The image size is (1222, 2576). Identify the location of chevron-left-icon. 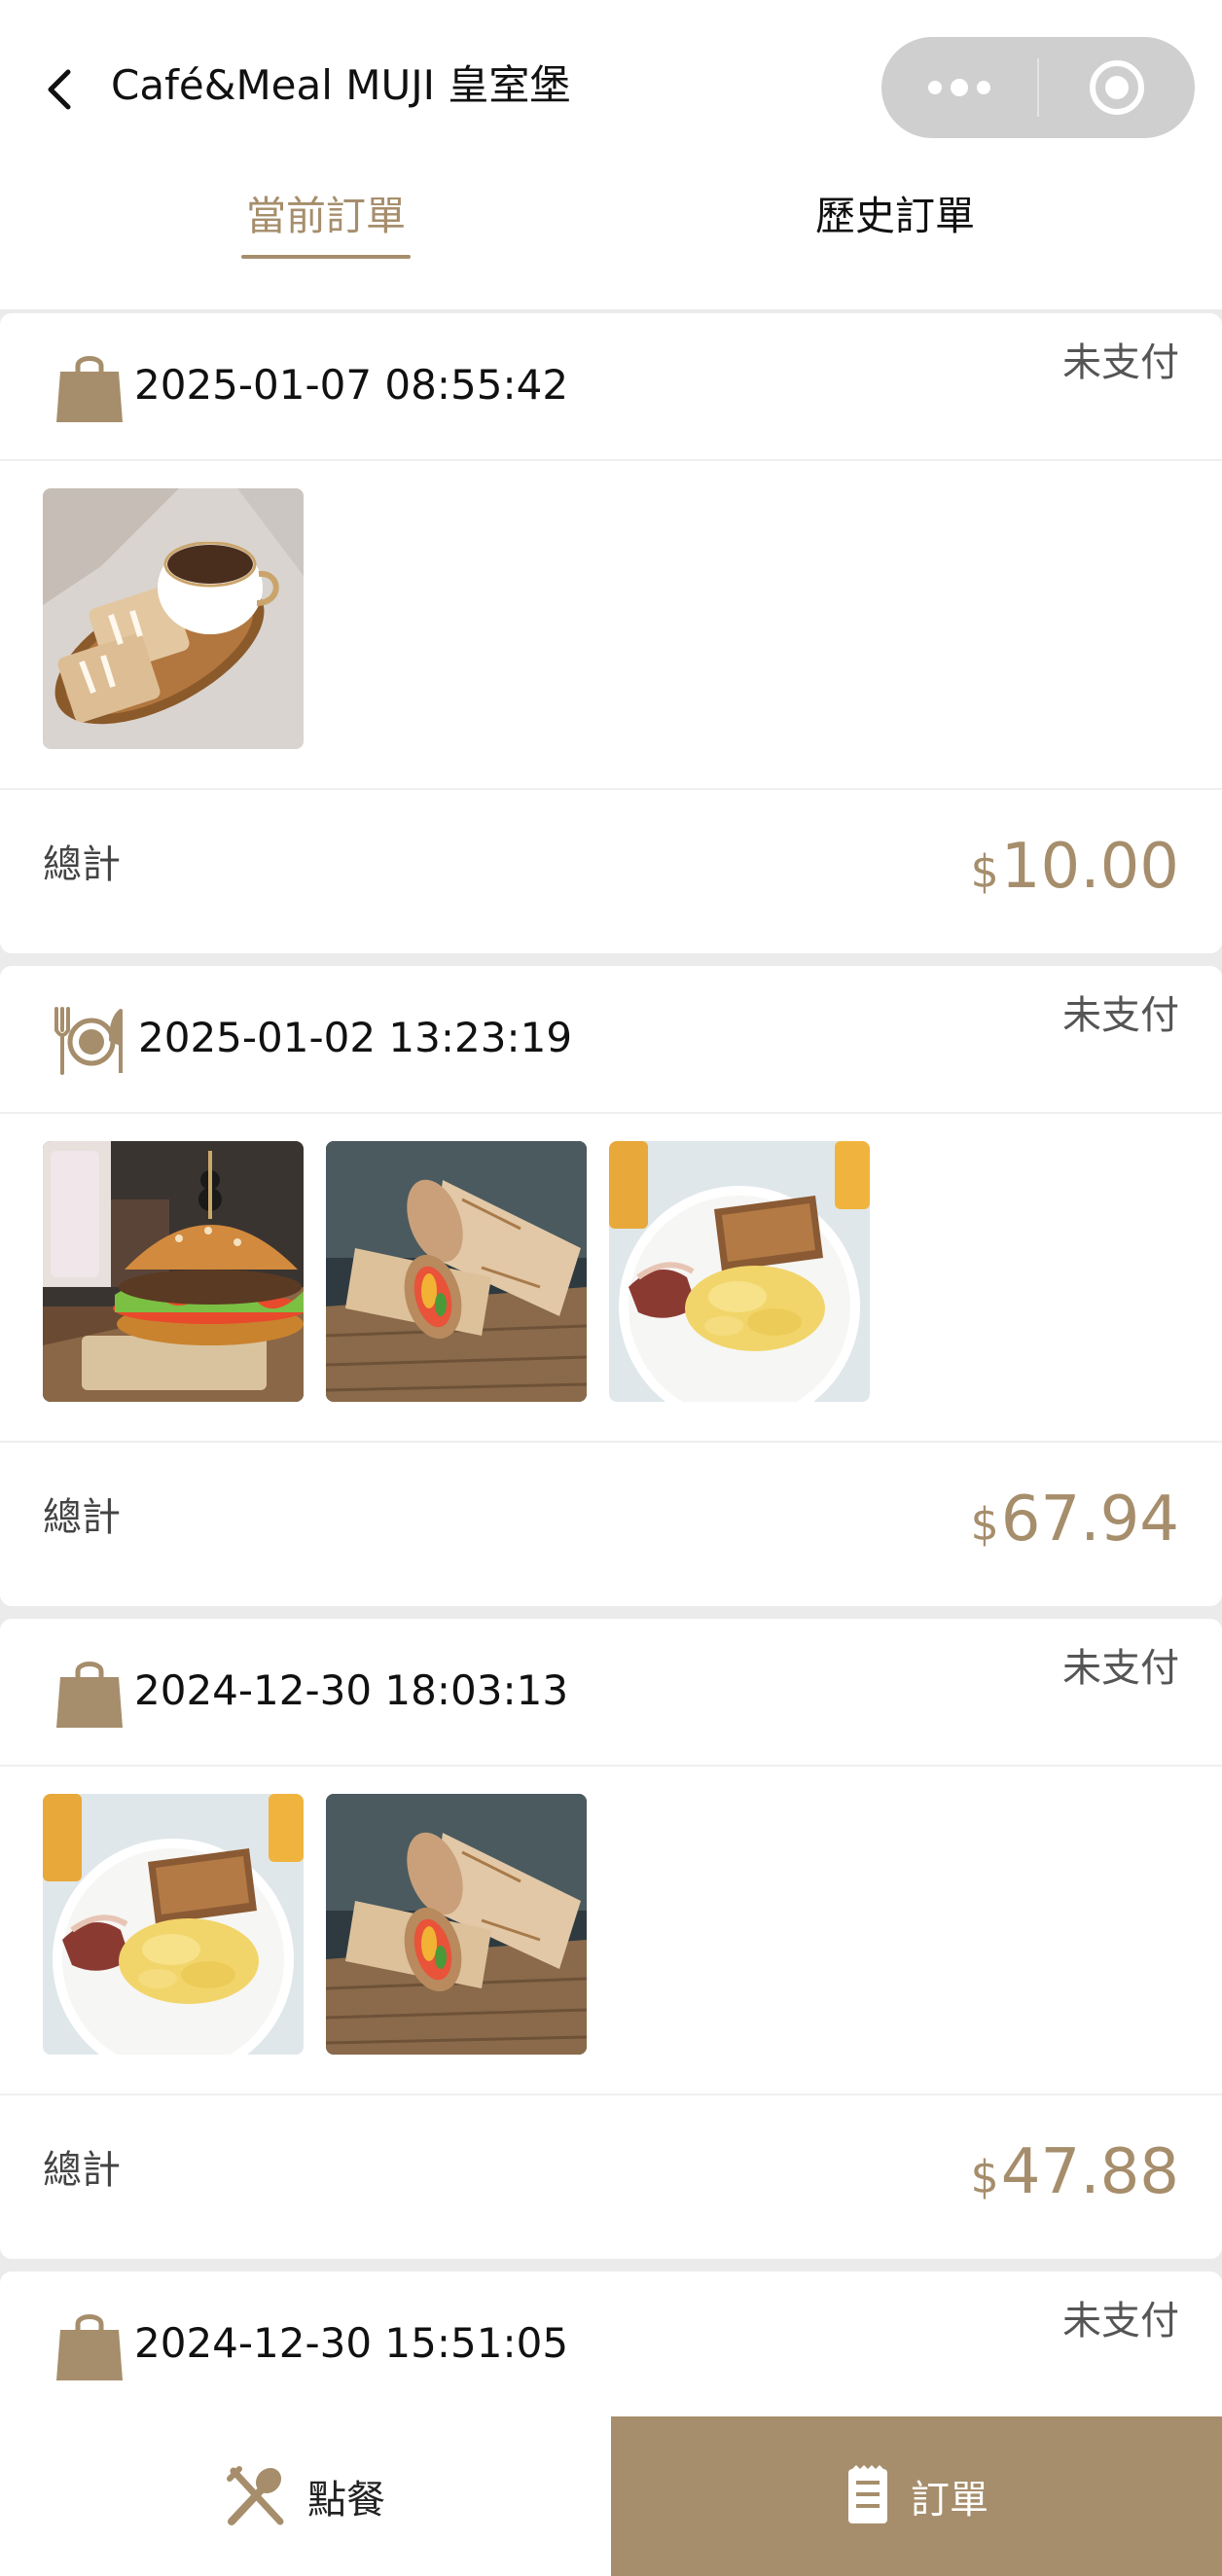
(59, 89).